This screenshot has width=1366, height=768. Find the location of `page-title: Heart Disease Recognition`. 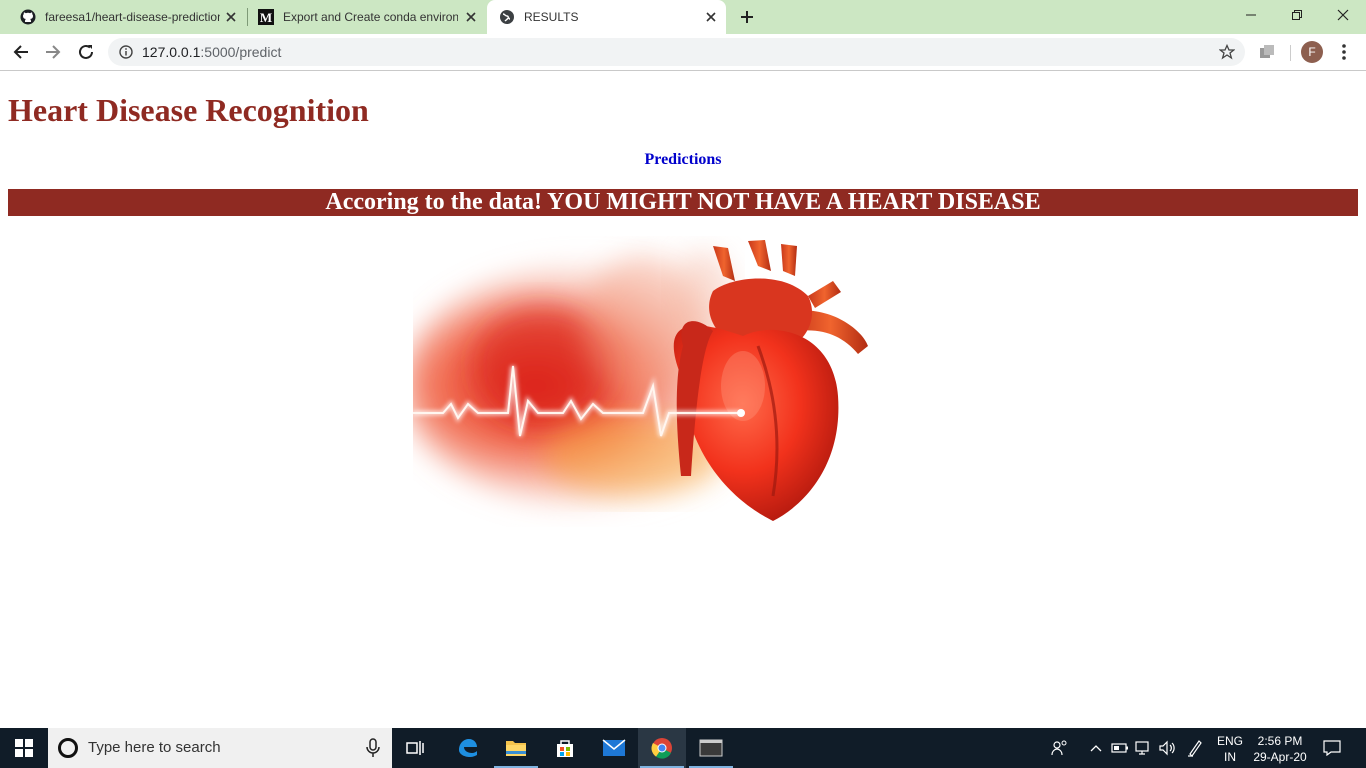

page-title: Heart Disease Recognition is located at coordinates (188, 110).